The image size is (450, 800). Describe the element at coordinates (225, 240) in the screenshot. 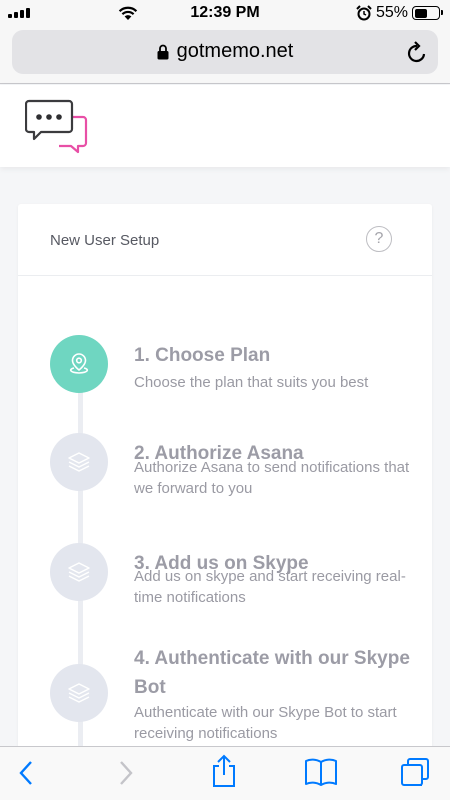

I see `card-header: New User Setup ?` at that location.